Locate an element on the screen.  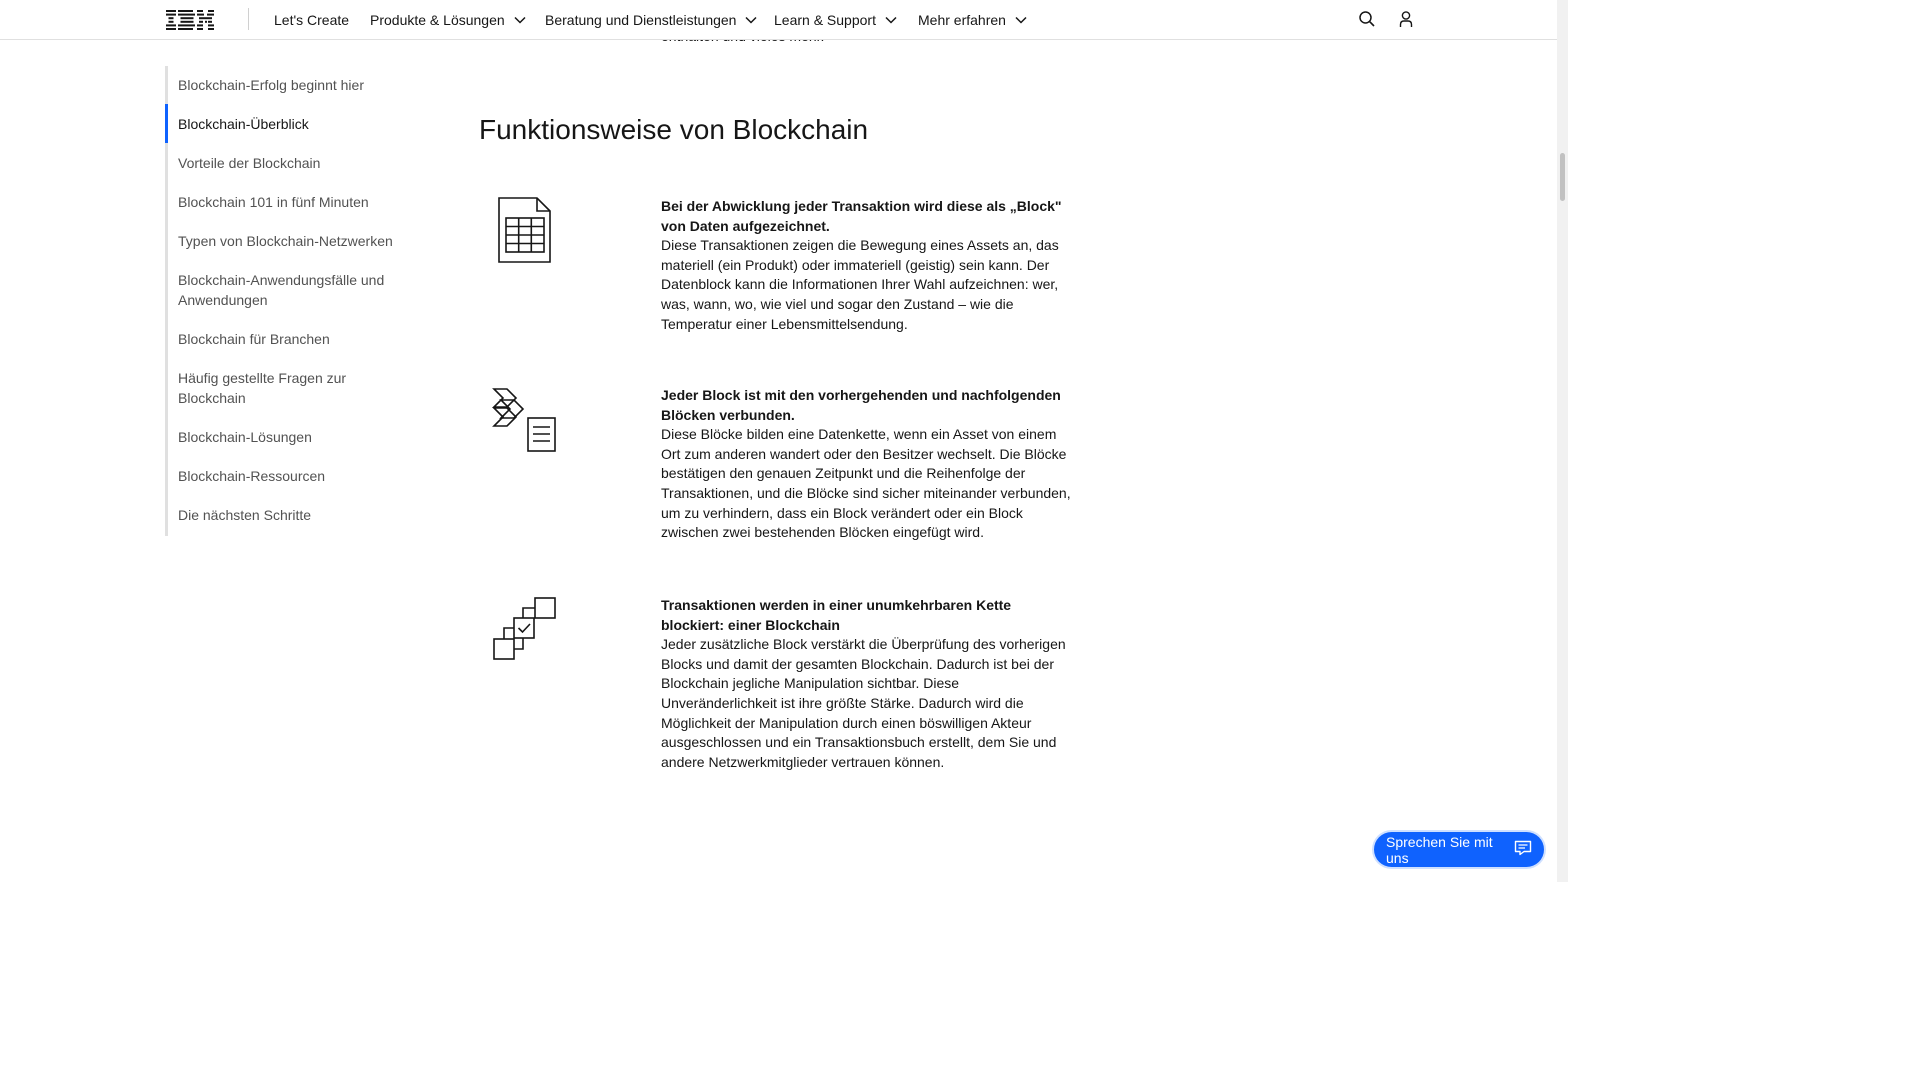
chain-link-document-icon is located at coordinates (525, 422).